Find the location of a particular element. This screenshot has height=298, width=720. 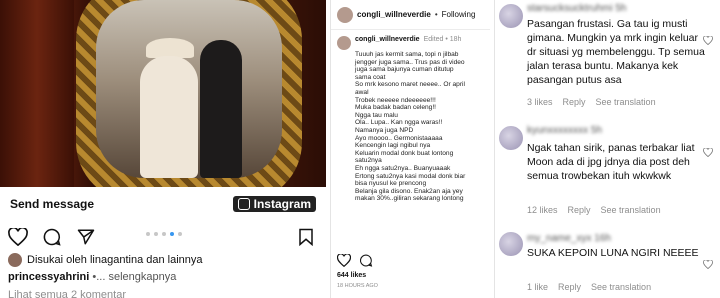

caption-line: jengger juga sama.. Trus pas di video is located at coordinates (410, 62).